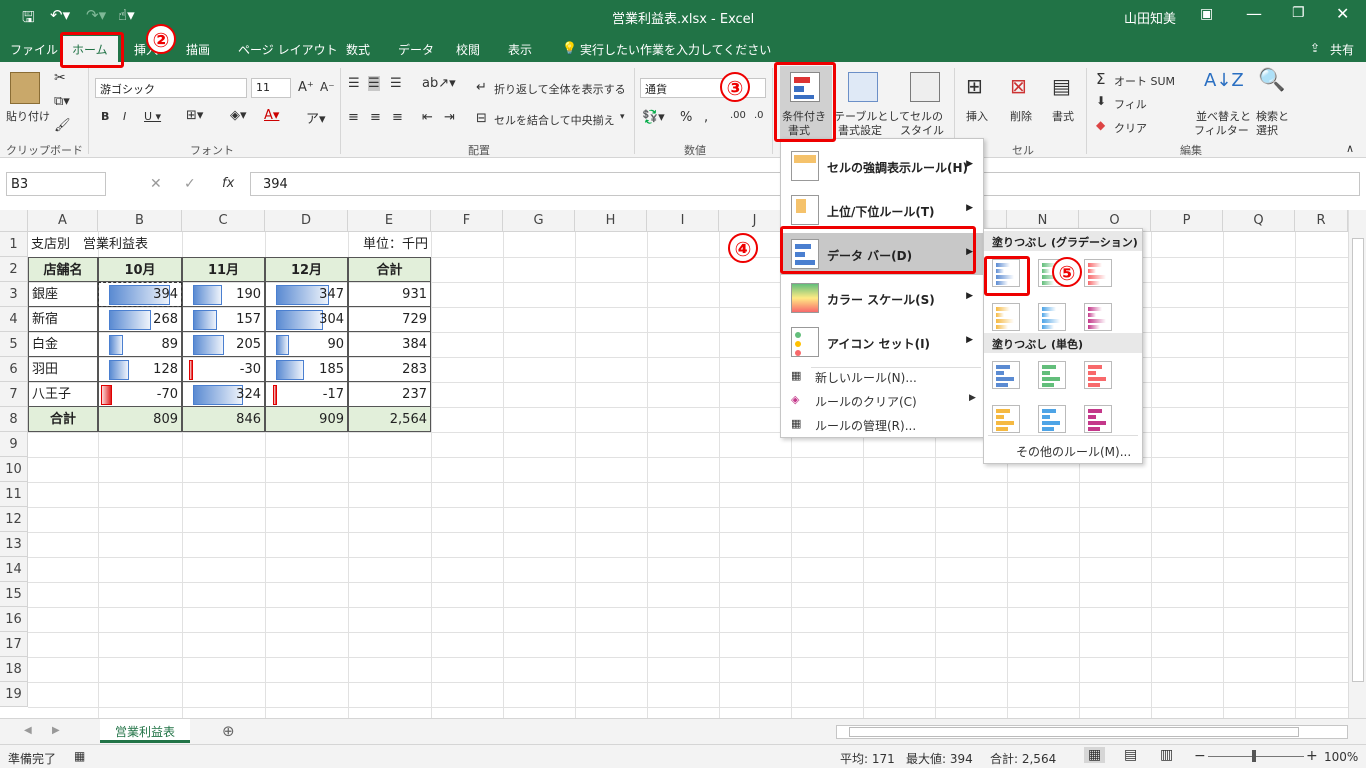 This screenshot has width=1366, height=768. What do you see at coordinates (14, 444) in the screenshot?
I see `row-header: 9` at bounding box center [14, 444].